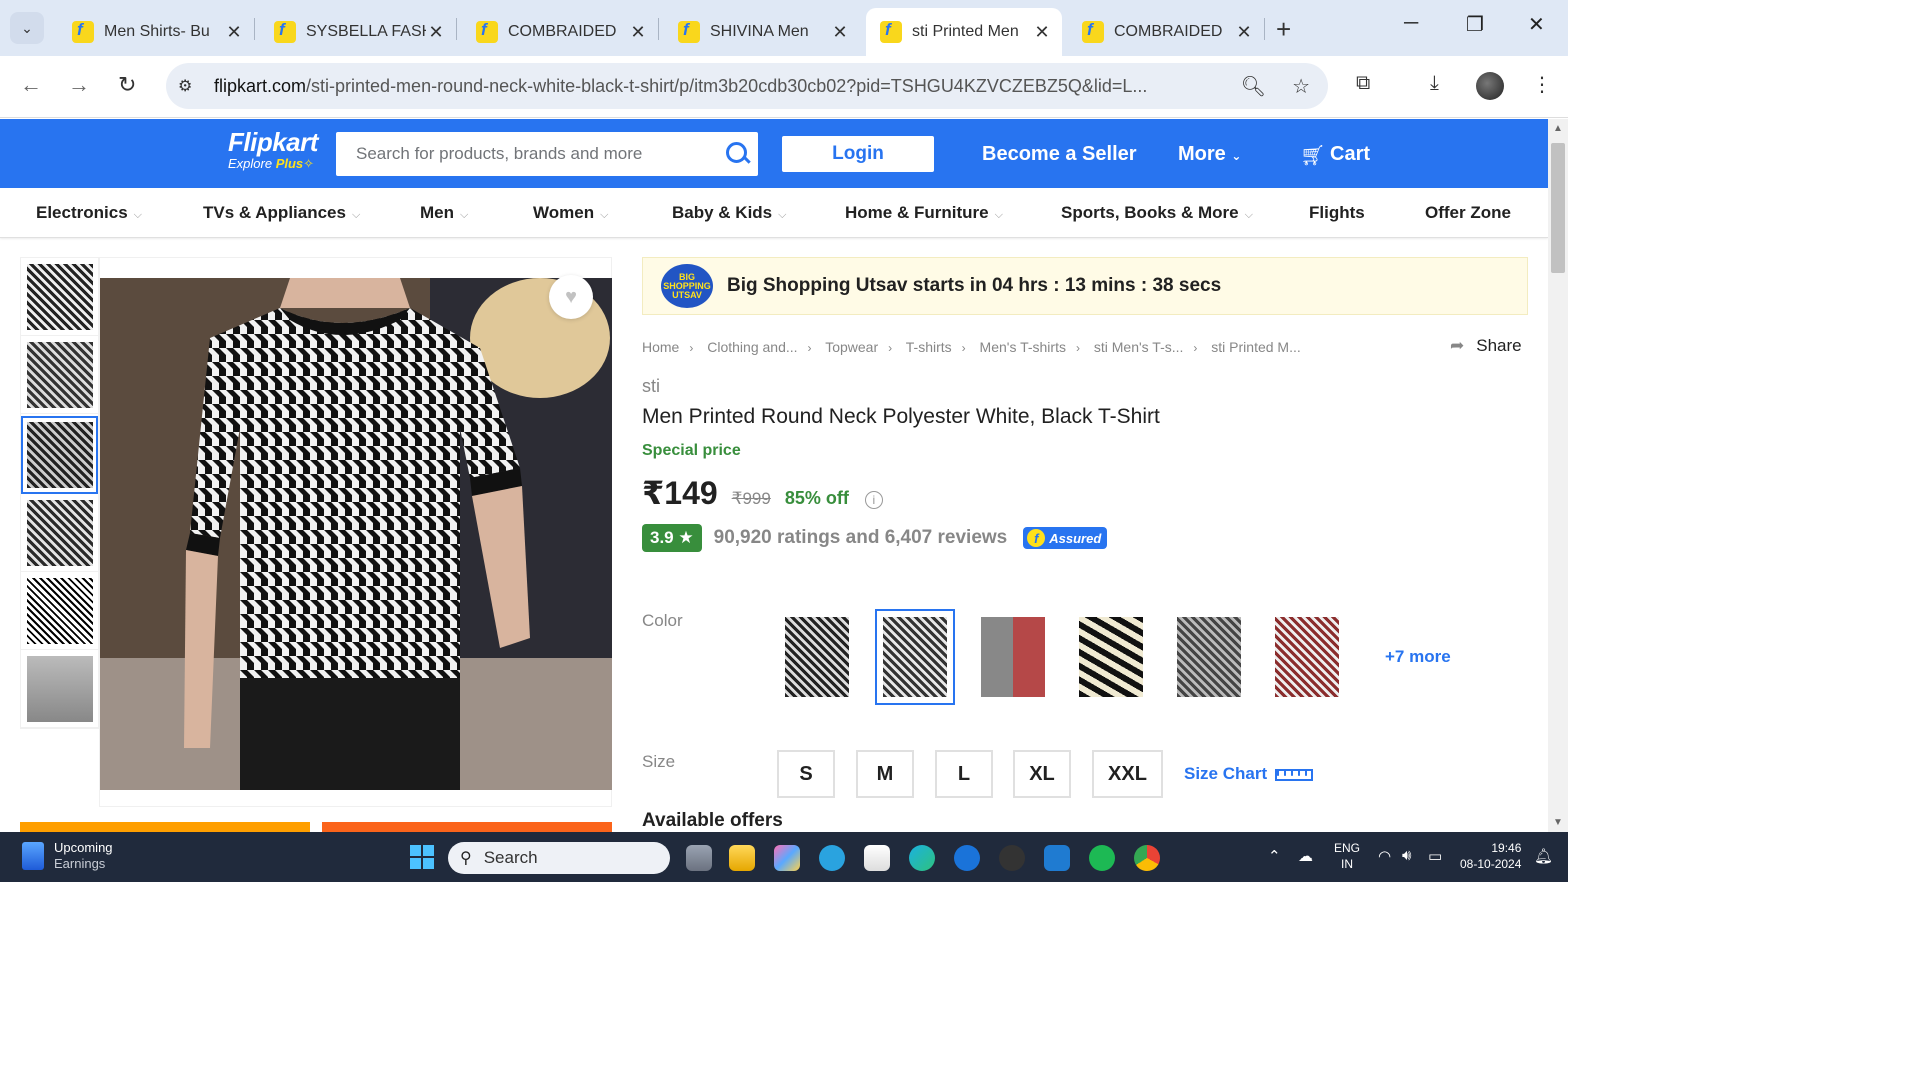 The width and height of the screenshot is (1920, 1080). What do you see at coordinates (873, 500) in the screenshot?
I see `info-icon: i` at bounding box center [873, 500].